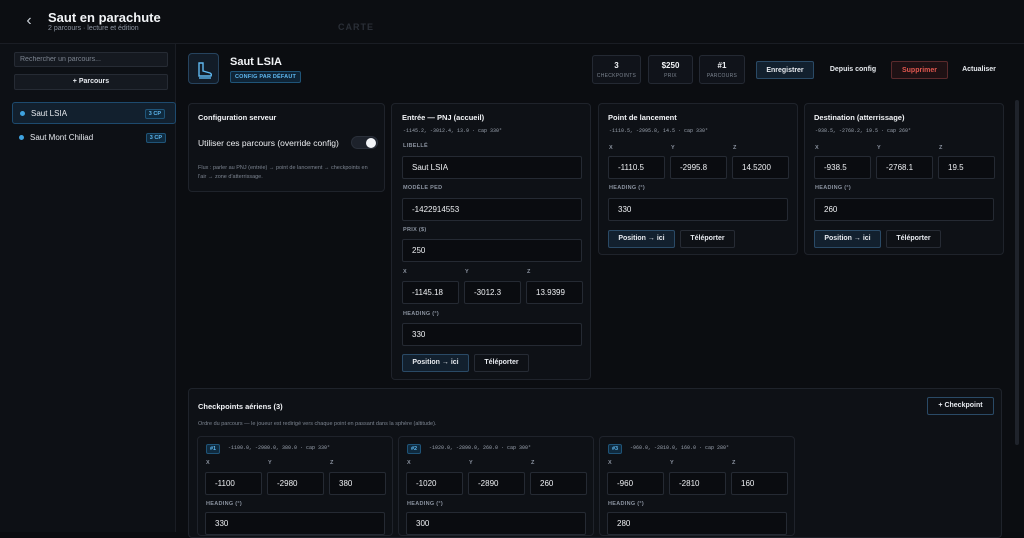  Describe the element at coordinates (49, 113) in the screenshot. I see `sidebar-item-label: Saut LSIA` at that location.